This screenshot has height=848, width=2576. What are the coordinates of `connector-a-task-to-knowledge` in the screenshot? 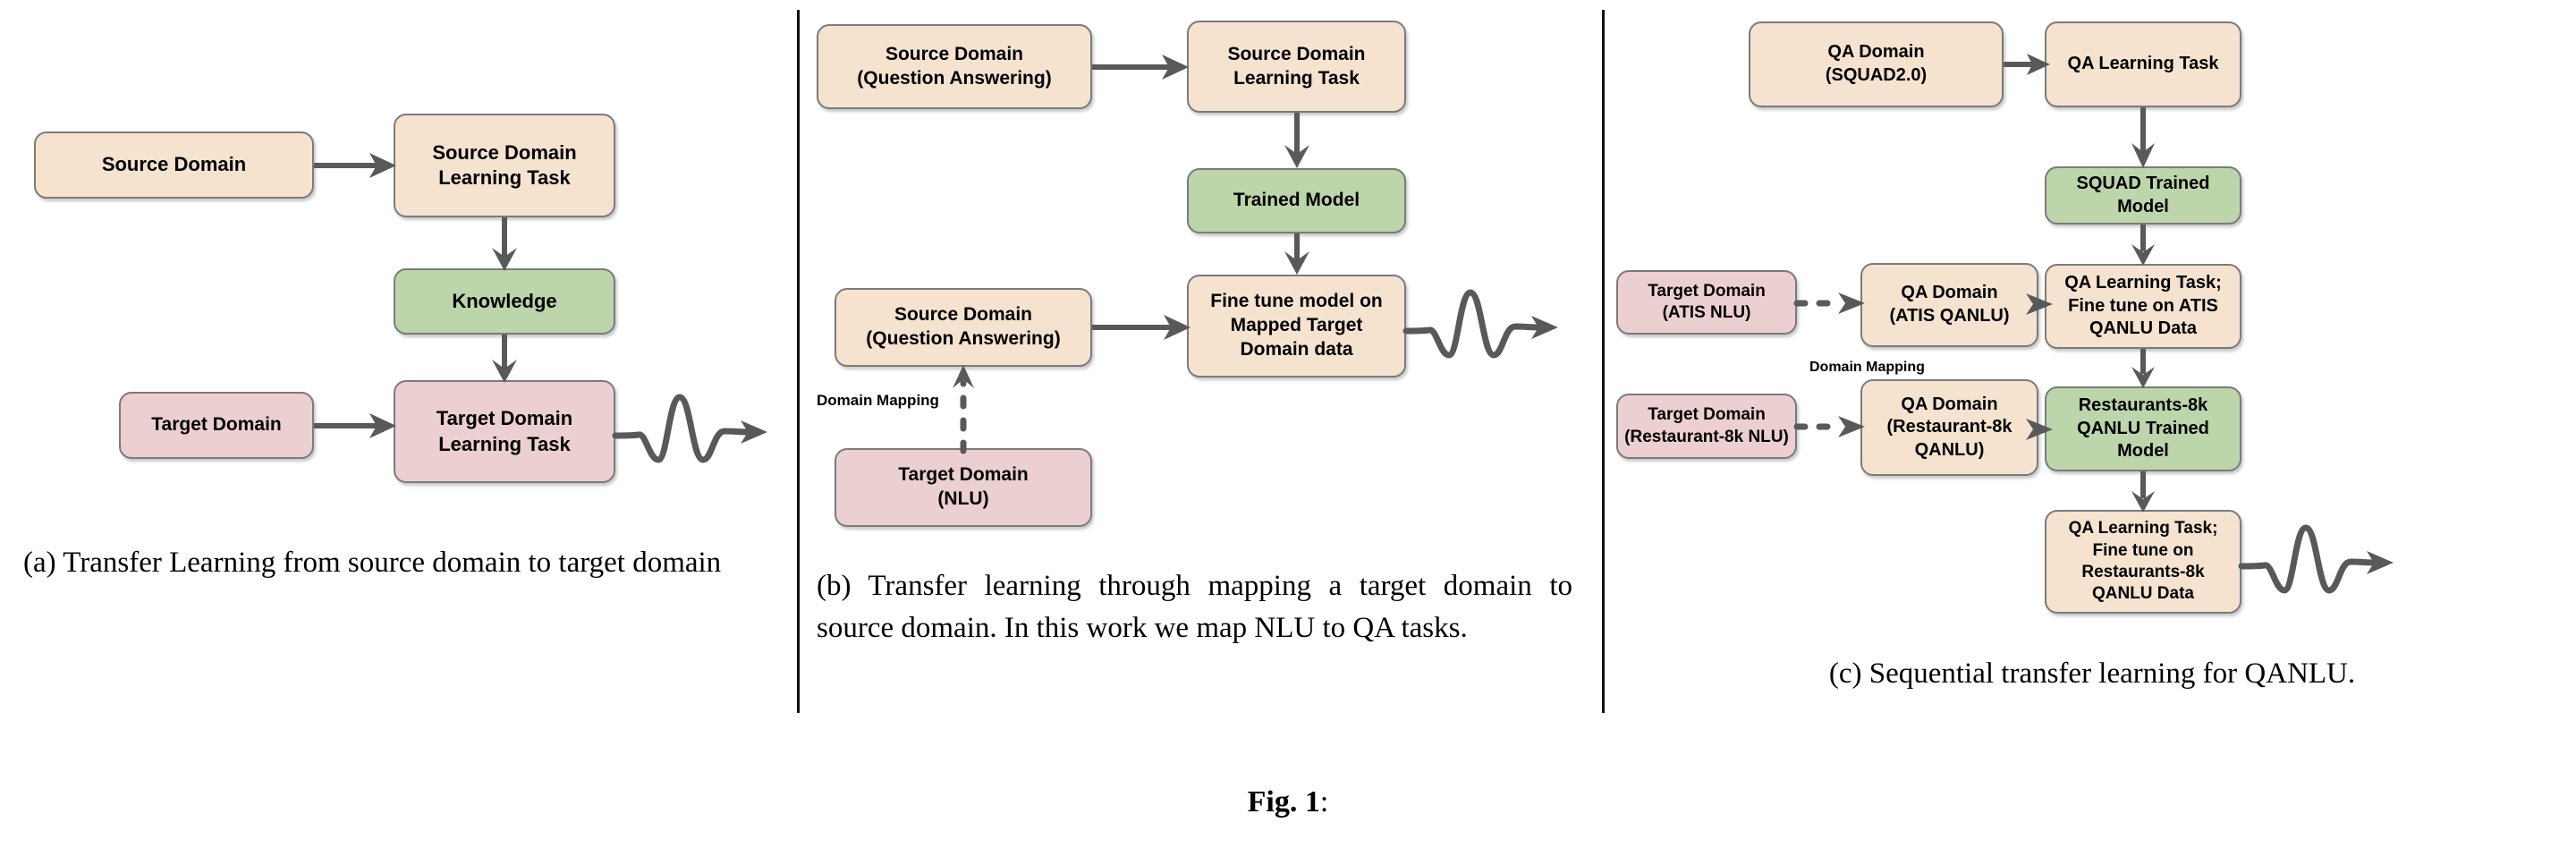 It's located at (504, 244).